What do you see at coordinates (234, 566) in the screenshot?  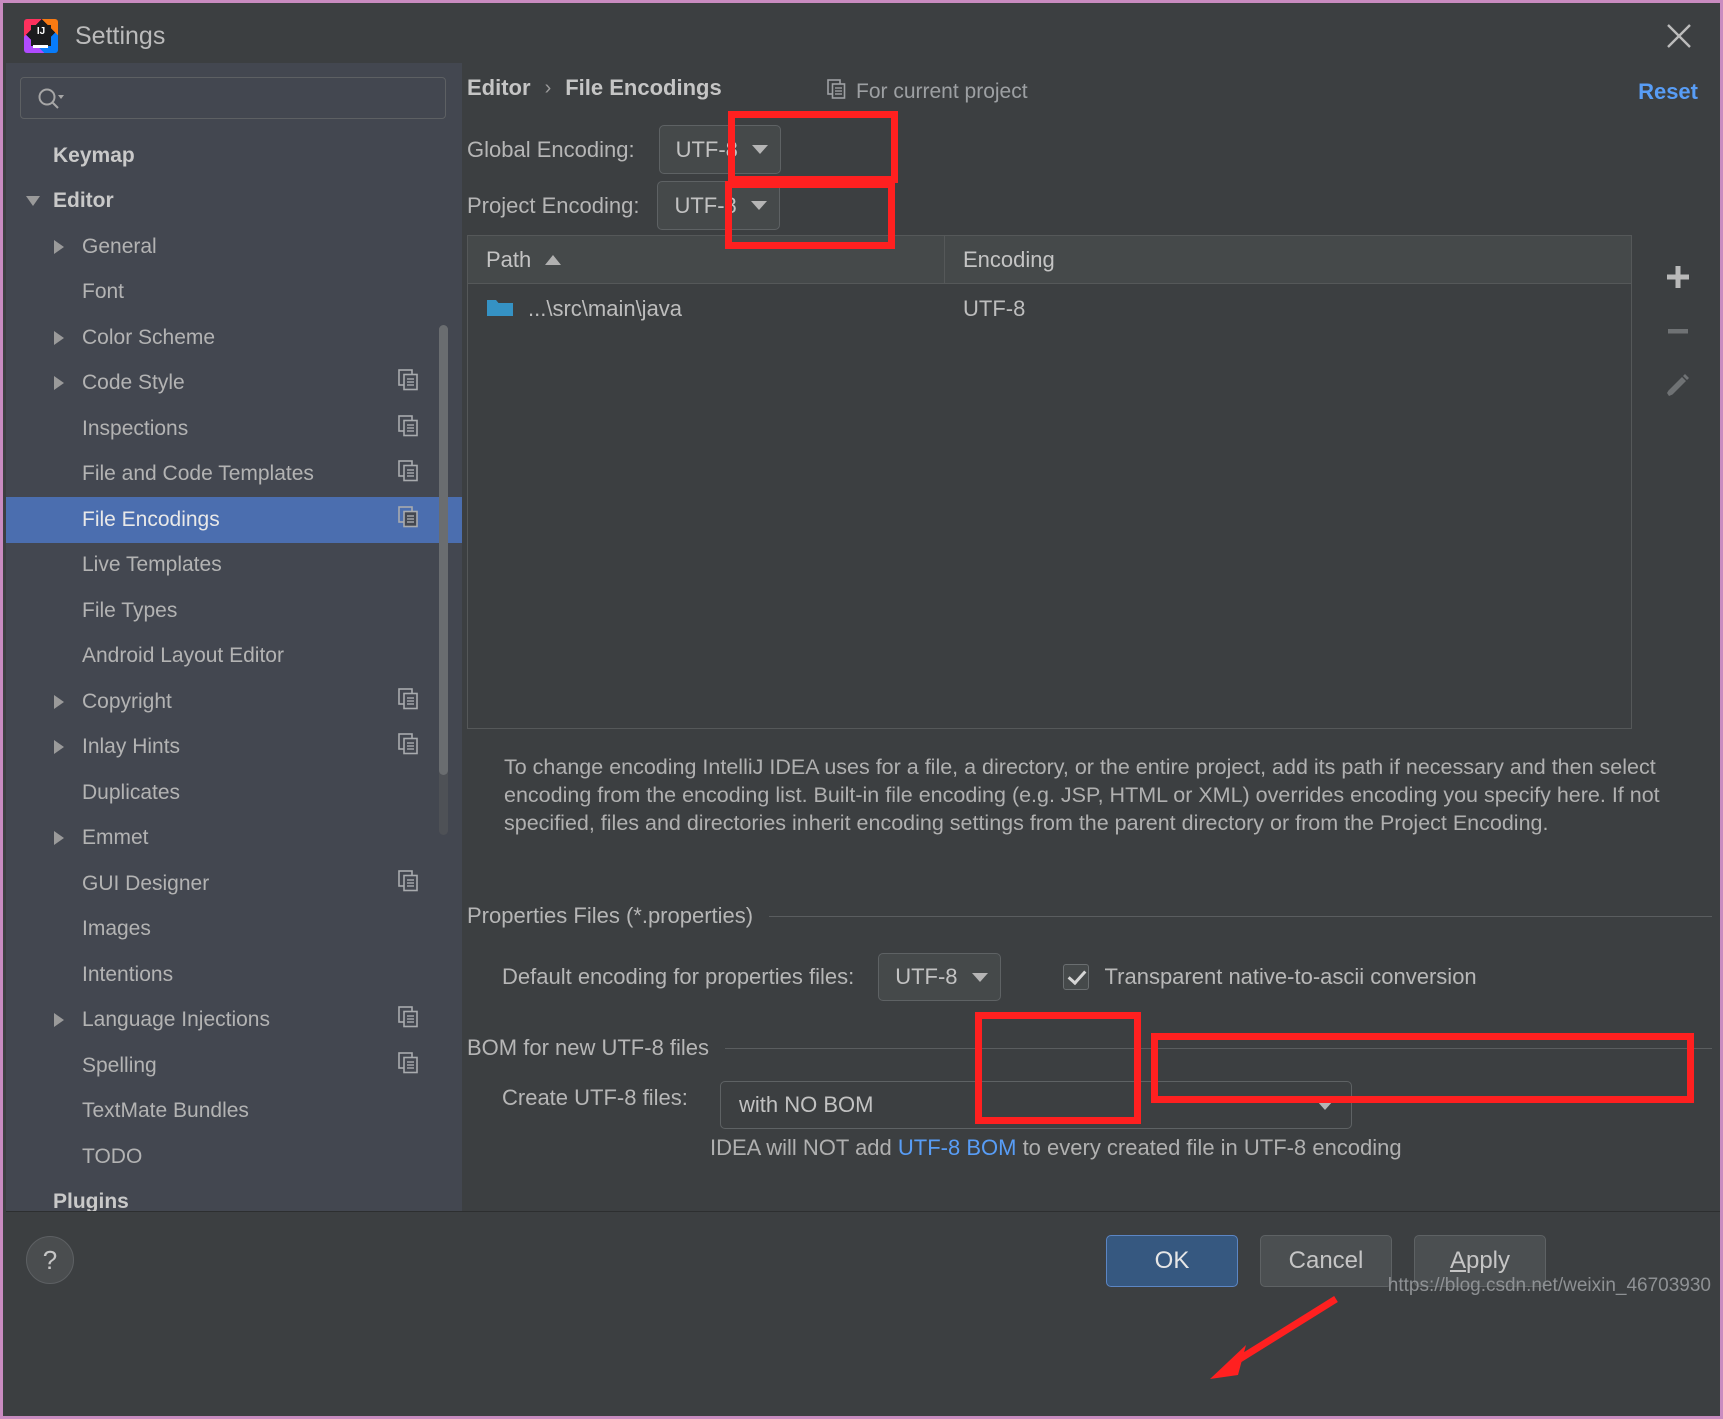 I see `sidebar-item-live-templates: Live Templates` at bounding box center [234, 566].